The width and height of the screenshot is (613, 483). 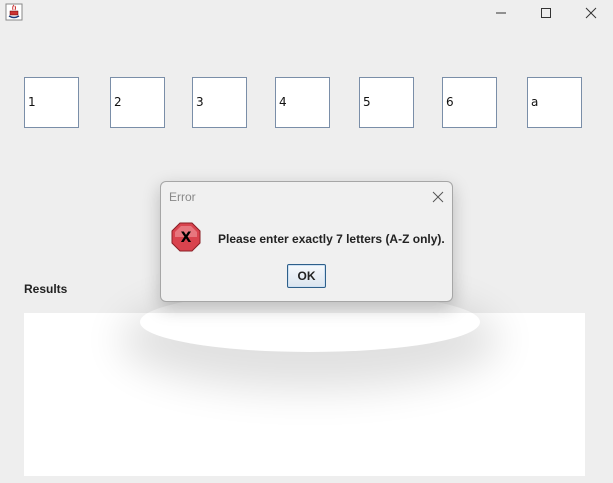 What do you see at coordinates (46, 289) in the screenshot?
I see `results-label: Results` at bounding box center [46, 289].